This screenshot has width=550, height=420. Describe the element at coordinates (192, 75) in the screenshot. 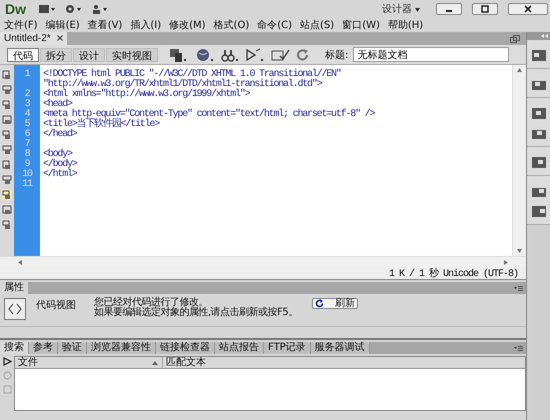

I see `code-line: <!DOCTYPE html PUBLIC "-//W3C//DTD XHTML 1.0 Transitional//EN"` at that location.